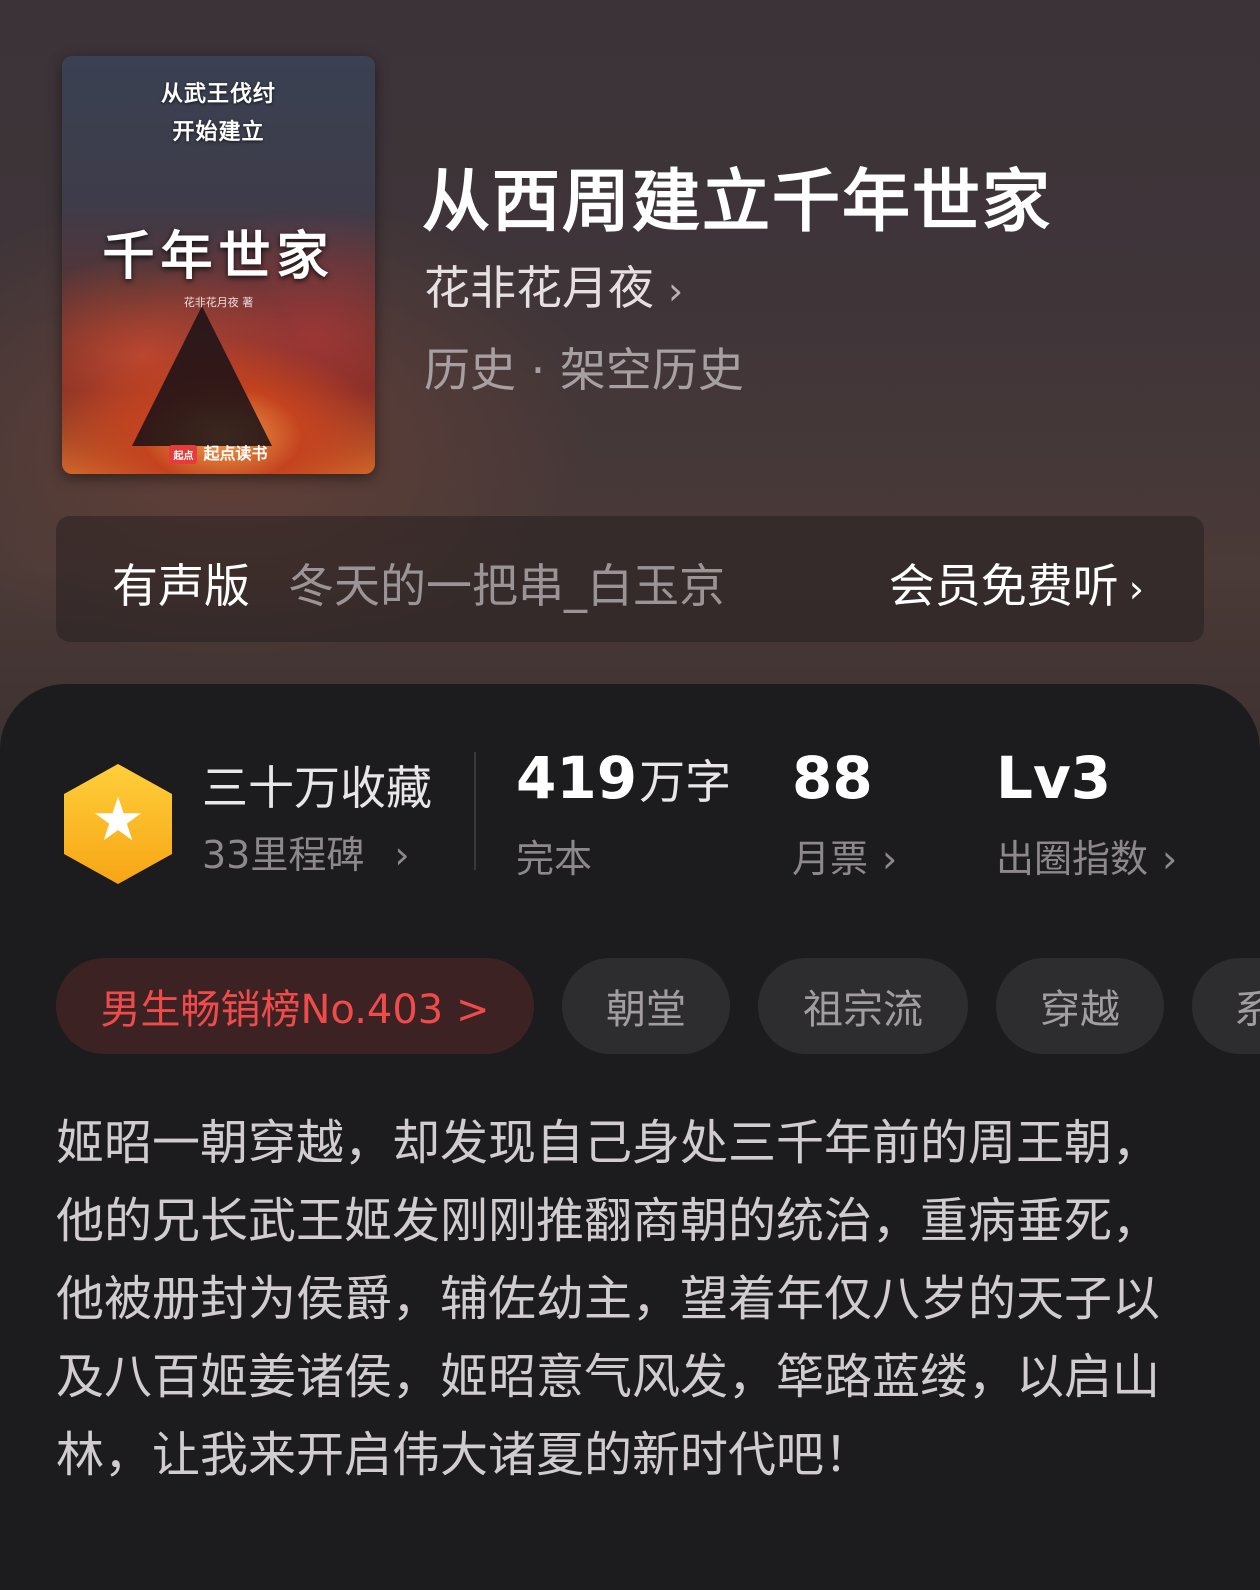 This screenshot has width=1260, height=1590. What do you see at coordinates (218, 132) in the screenshot?
I see `cover-subtitle-2: 开始建立` at bounding box center [218, 132].